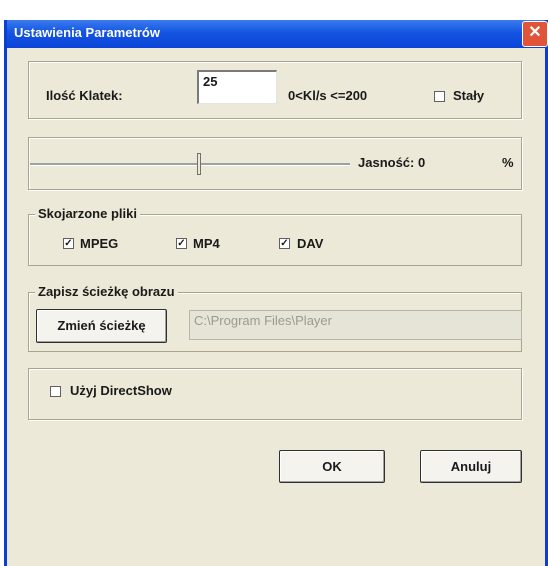  What do you see at coordinates (310, 243) in the screenshot?
I see `dav-label: DAV` at bounding box center [310, 243].